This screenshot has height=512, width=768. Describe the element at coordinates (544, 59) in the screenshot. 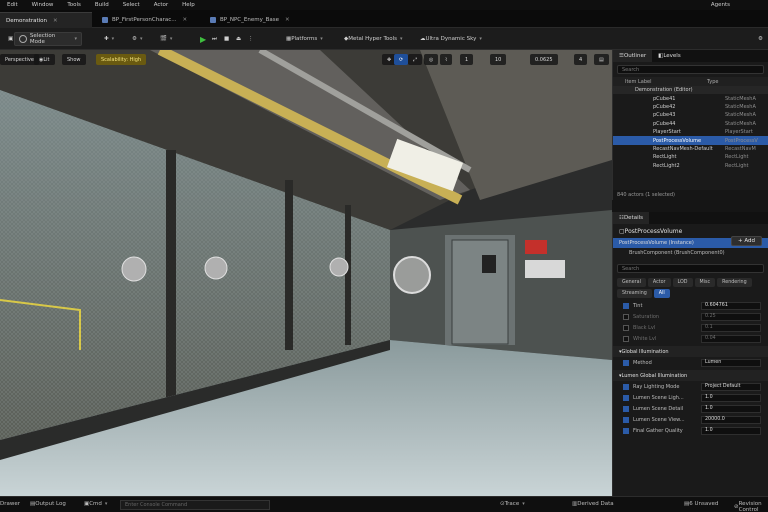

I see `angle-snap-value: 0.0625` at that location.